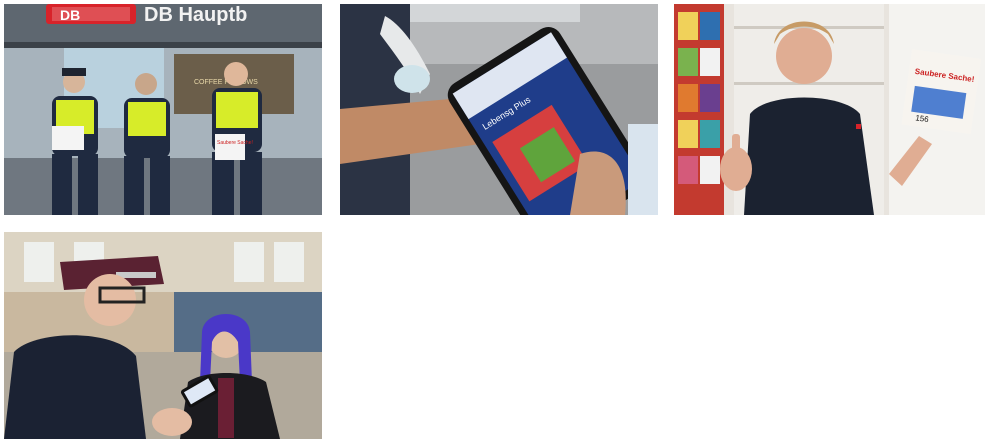  I want to click on station-sign: DB Hauptb, so click(195, 15).